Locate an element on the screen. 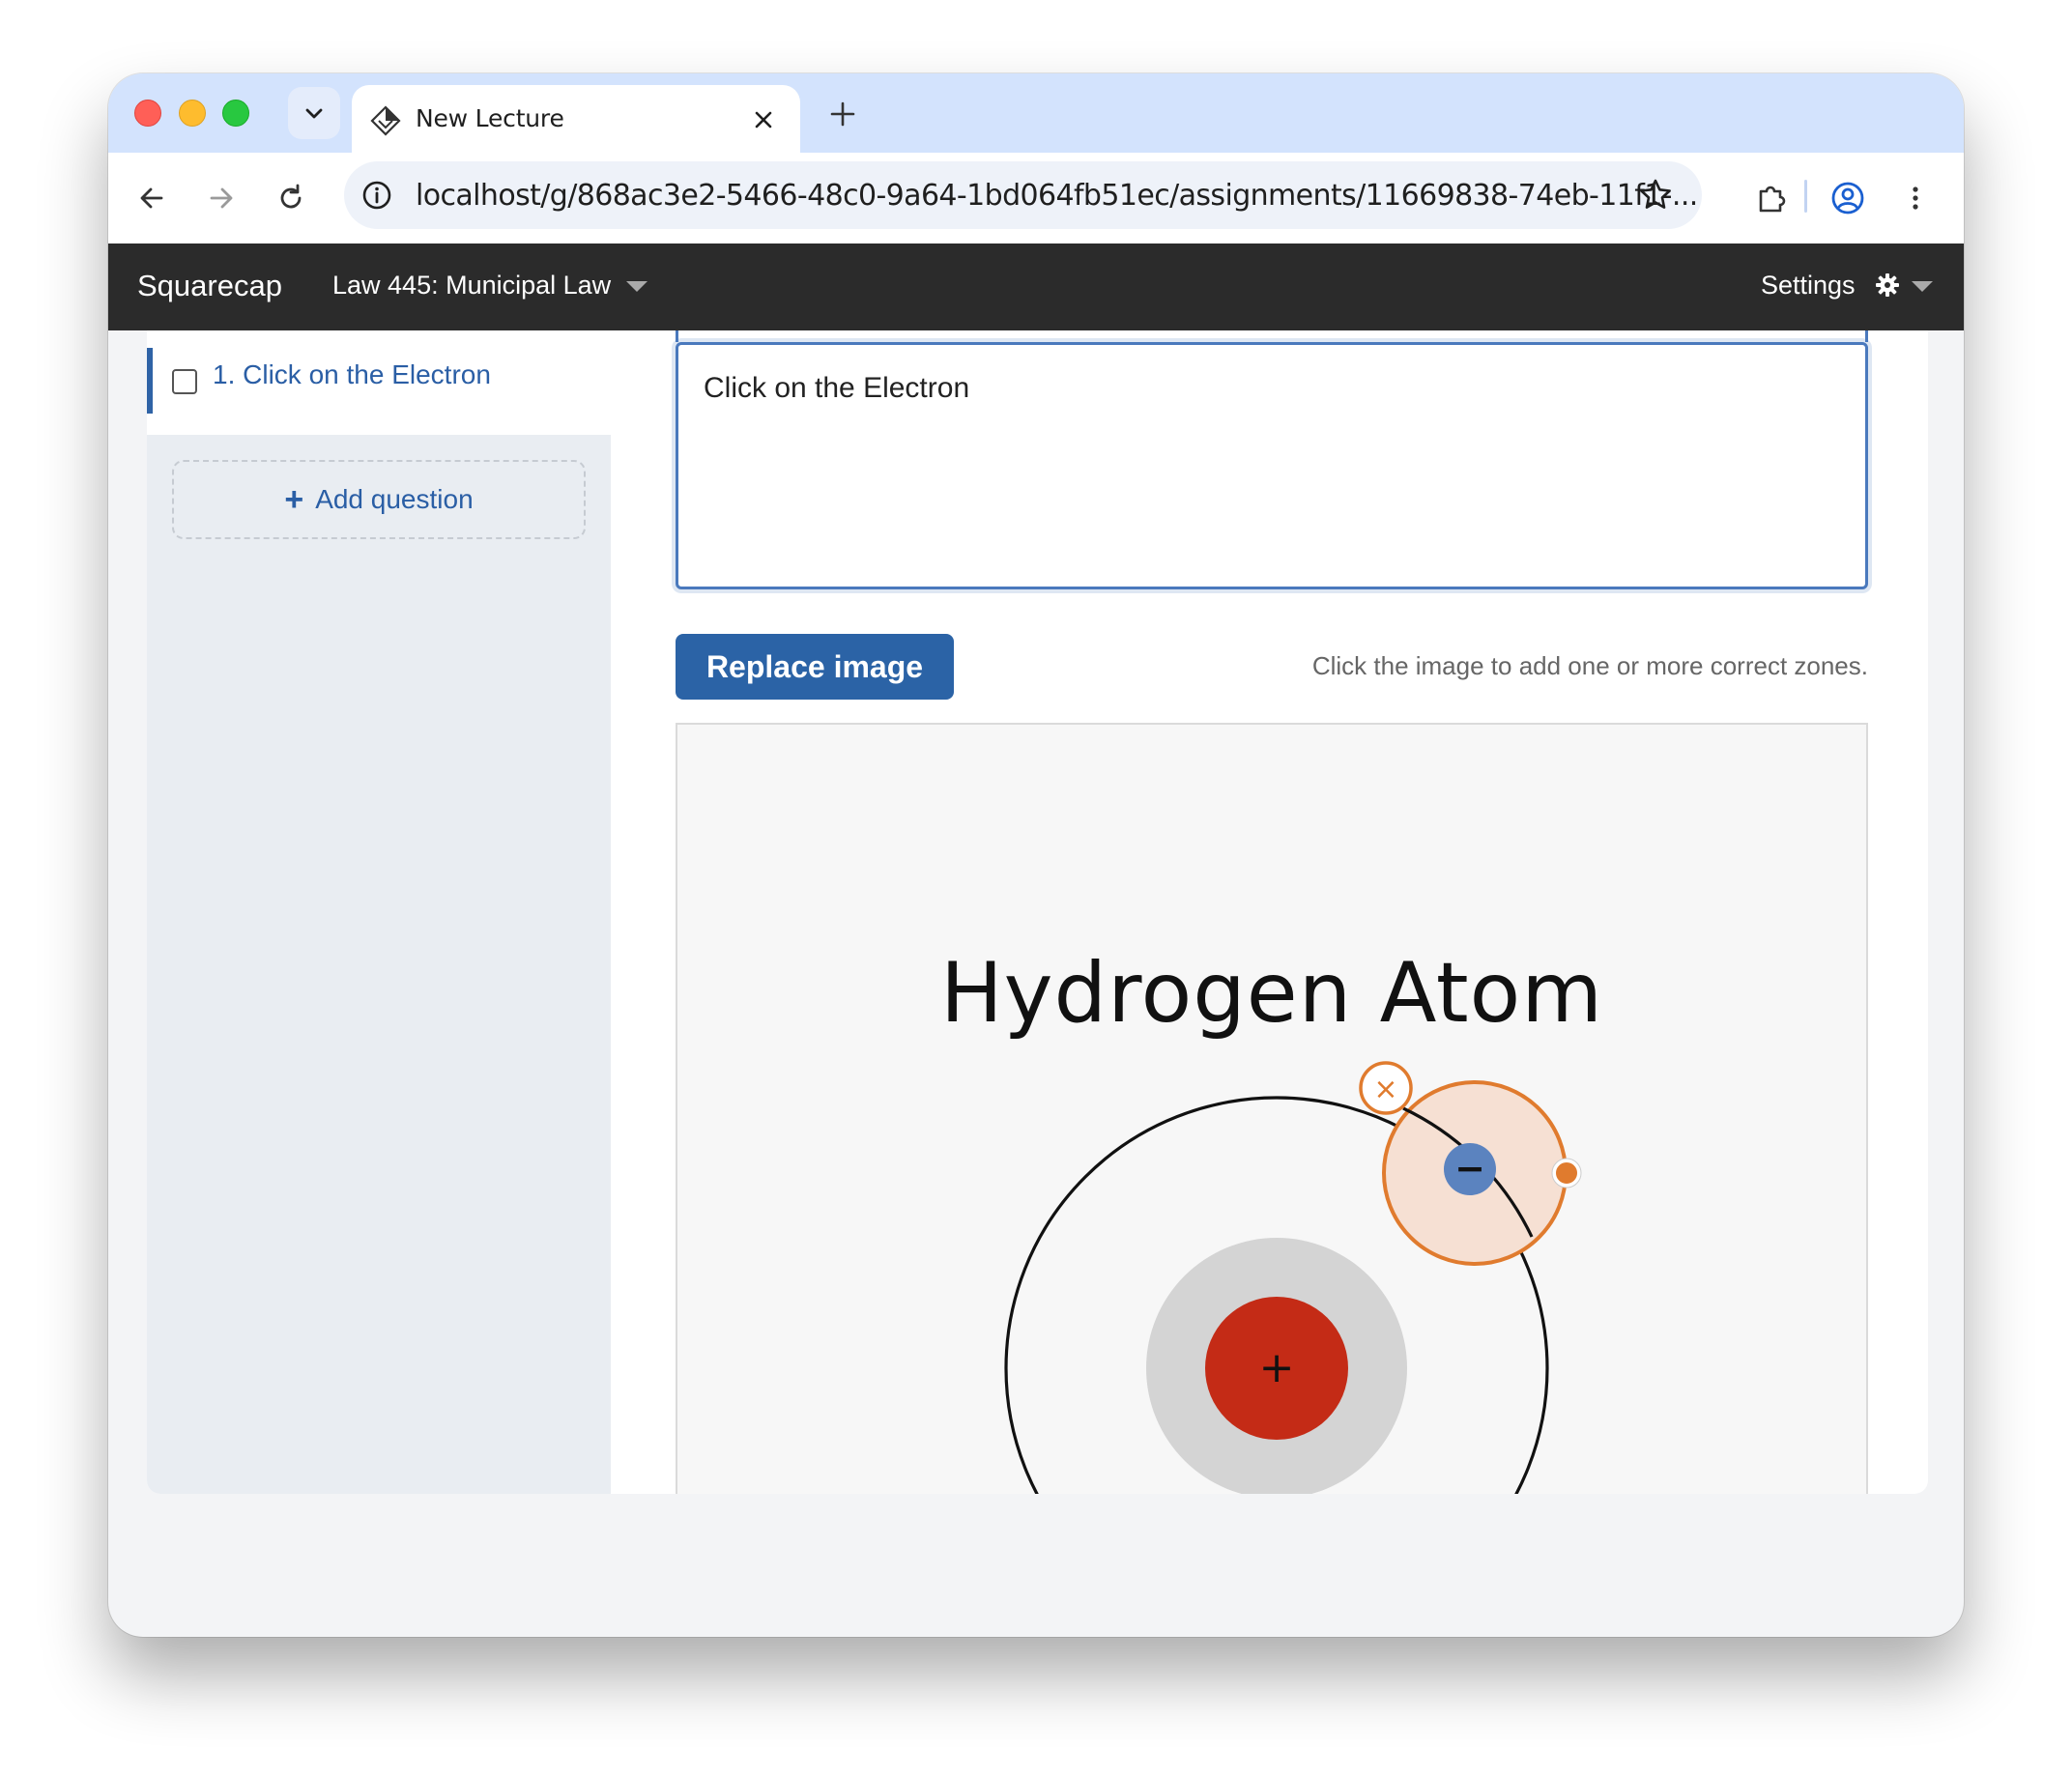 The height and width of the screenshot is (1776, 2072). browser-menu-button is located at coordinates (1915, 198).